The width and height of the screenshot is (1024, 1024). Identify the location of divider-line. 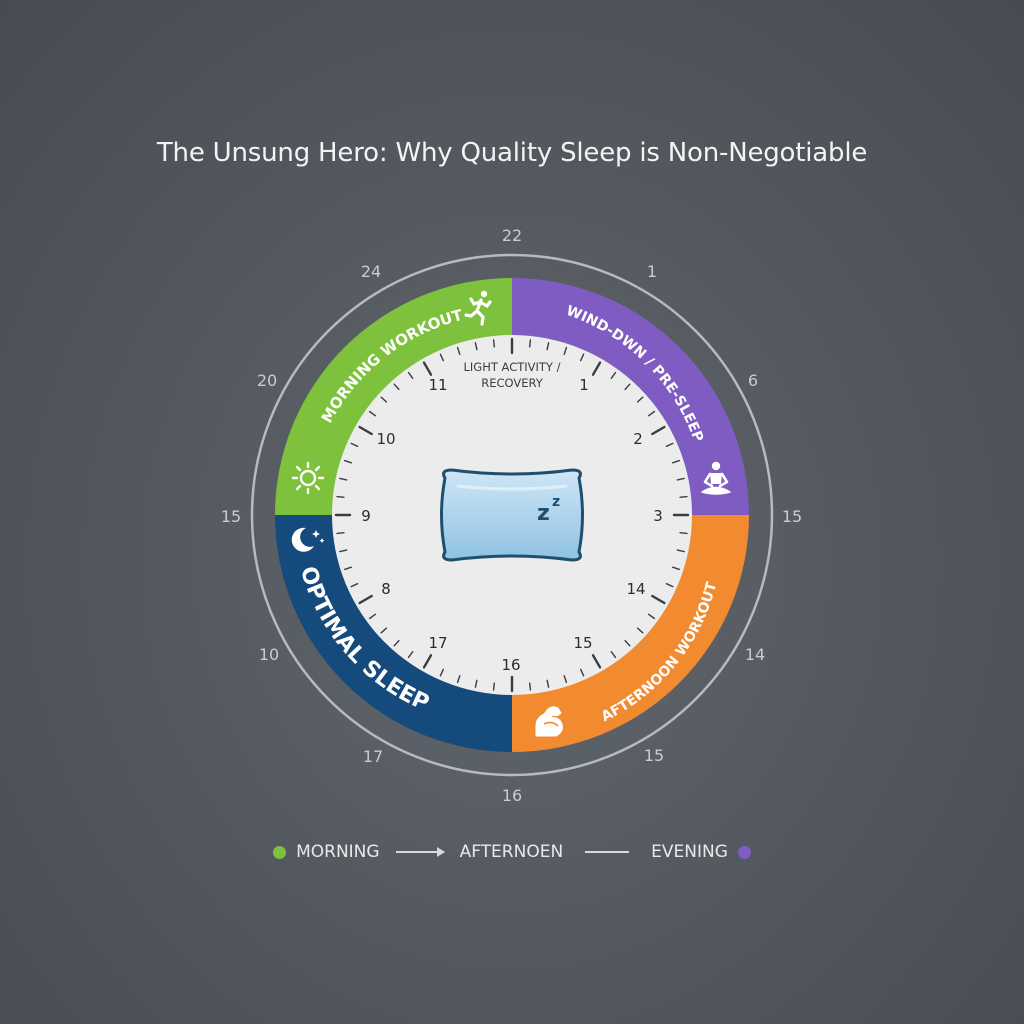
(607, 852).